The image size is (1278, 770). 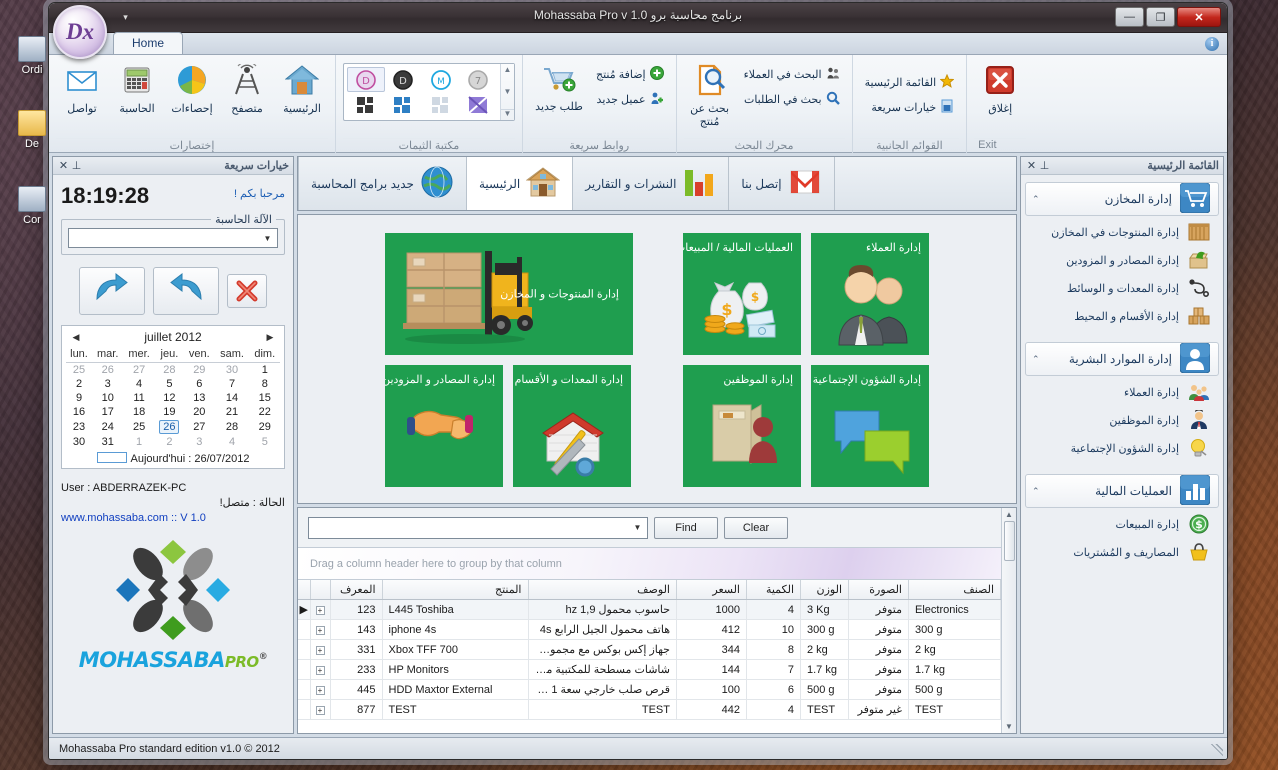 I want to click on calendar-day: 28, so click(x=232, y=427).